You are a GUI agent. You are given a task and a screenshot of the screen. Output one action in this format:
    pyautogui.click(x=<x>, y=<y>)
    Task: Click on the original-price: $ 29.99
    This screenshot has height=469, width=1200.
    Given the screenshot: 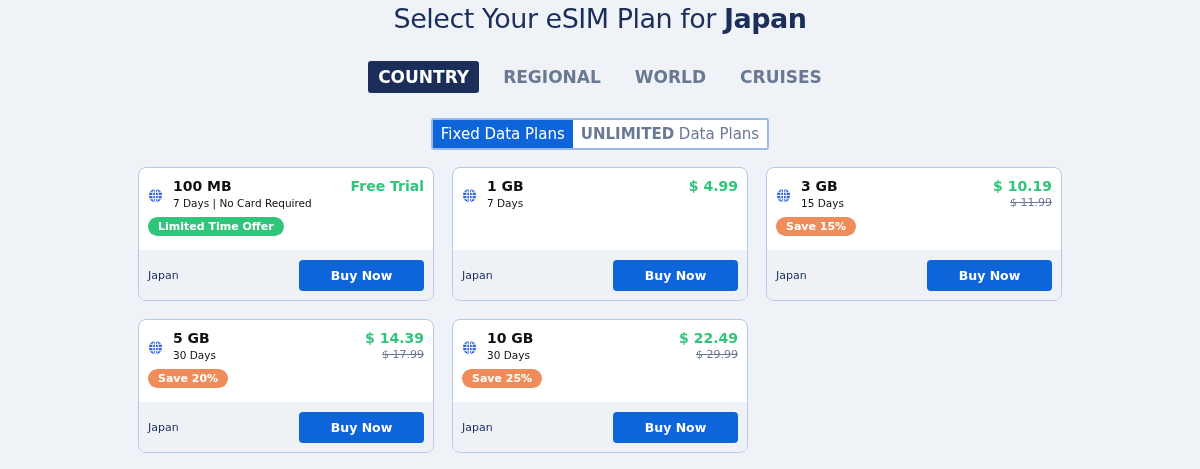 What is the action you would take?
    pyautogui.click(x=716, y=354)
    